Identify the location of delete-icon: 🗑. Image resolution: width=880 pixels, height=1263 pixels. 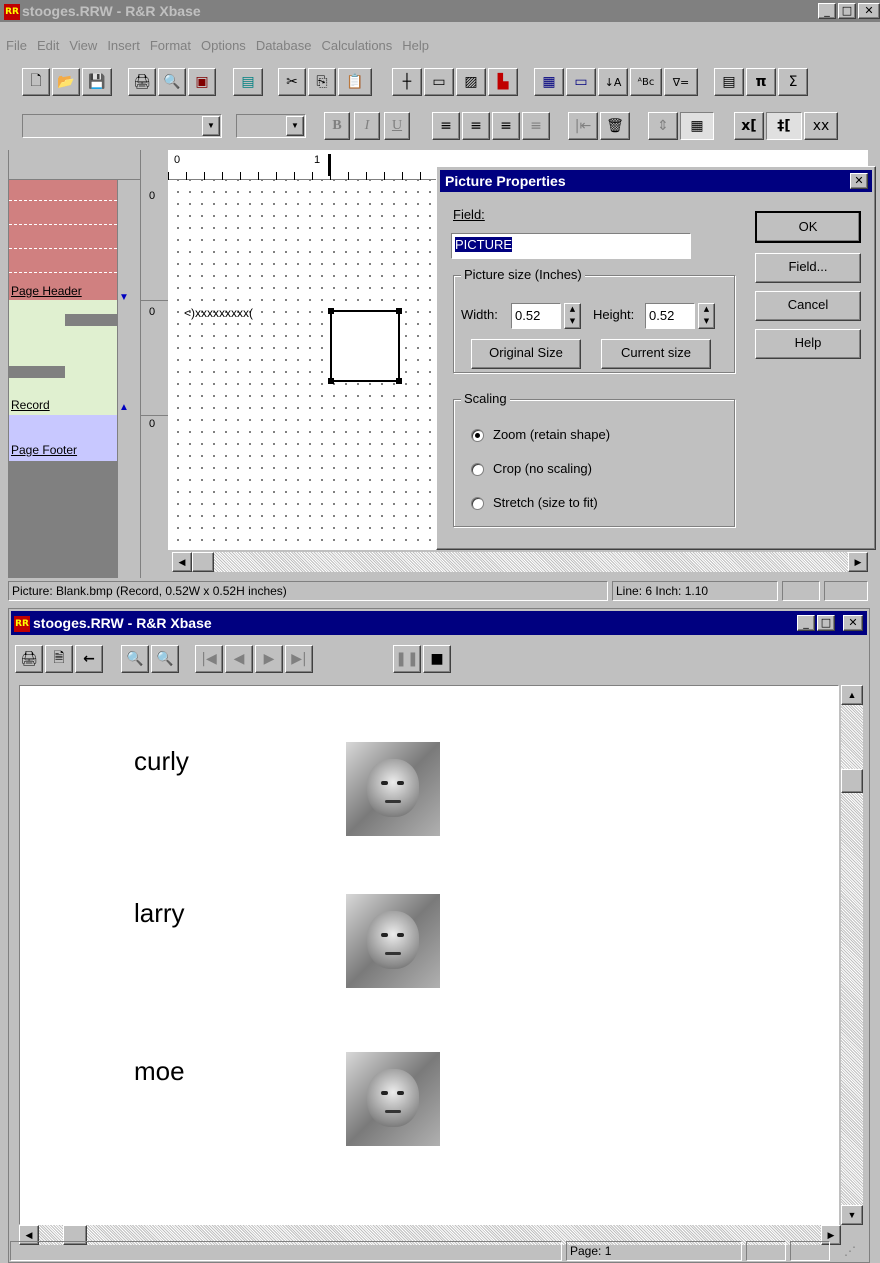
(615, 126).